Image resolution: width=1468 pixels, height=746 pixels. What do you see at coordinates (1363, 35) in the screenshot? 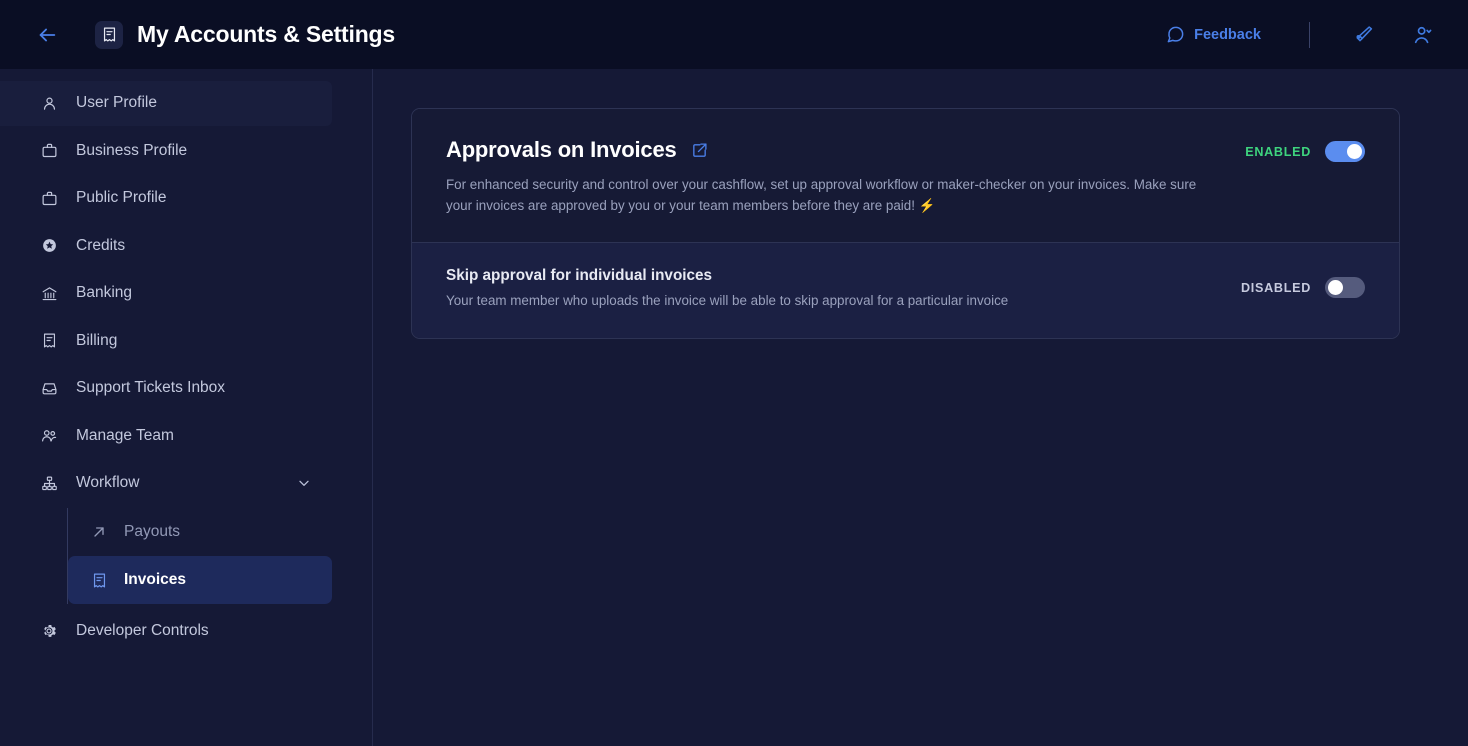
I see `megaphone-icon` at bounding box center [1363, 35].